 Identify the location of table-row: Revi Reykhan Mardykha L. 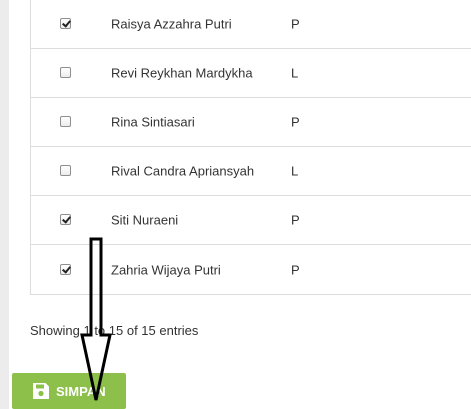
(251, 73).